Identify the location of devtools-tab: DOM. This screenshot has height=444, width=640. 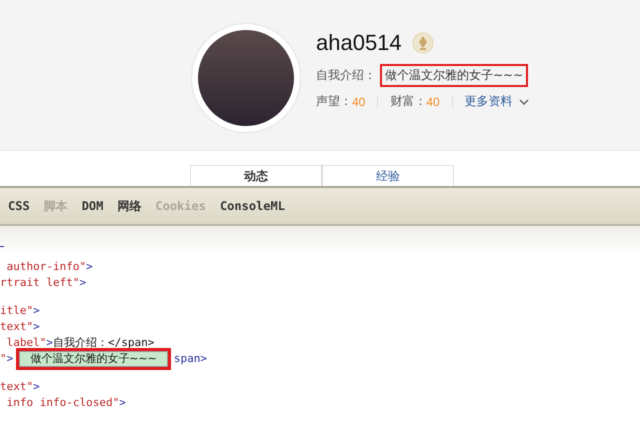
(93, 206).